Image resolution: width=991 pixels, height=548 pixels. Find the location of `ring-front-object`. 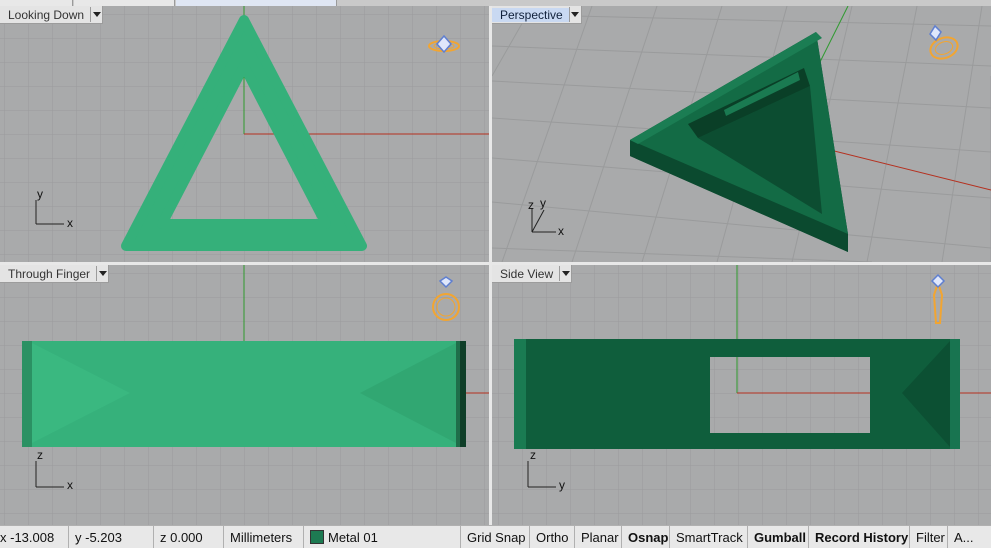

ring-front-object is located at coordinates (244, 394).